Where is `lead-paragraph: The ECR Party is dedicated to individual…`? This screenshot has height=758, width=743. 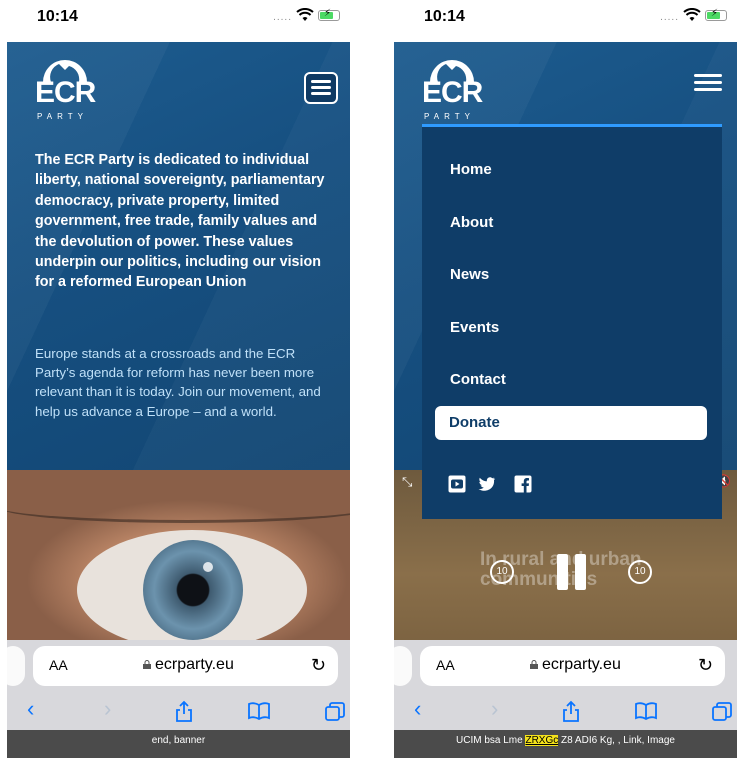 lead-paragraph: The ECR Party is dedicated to individual… is located at coordinates (180, 221).